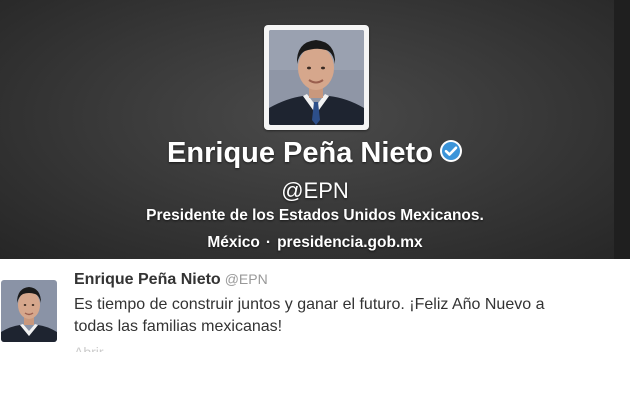 The height and width of the screenshot is (416, 630). I want to click on profile-url-link: presidencia.gob.mx, so click(350, 242).